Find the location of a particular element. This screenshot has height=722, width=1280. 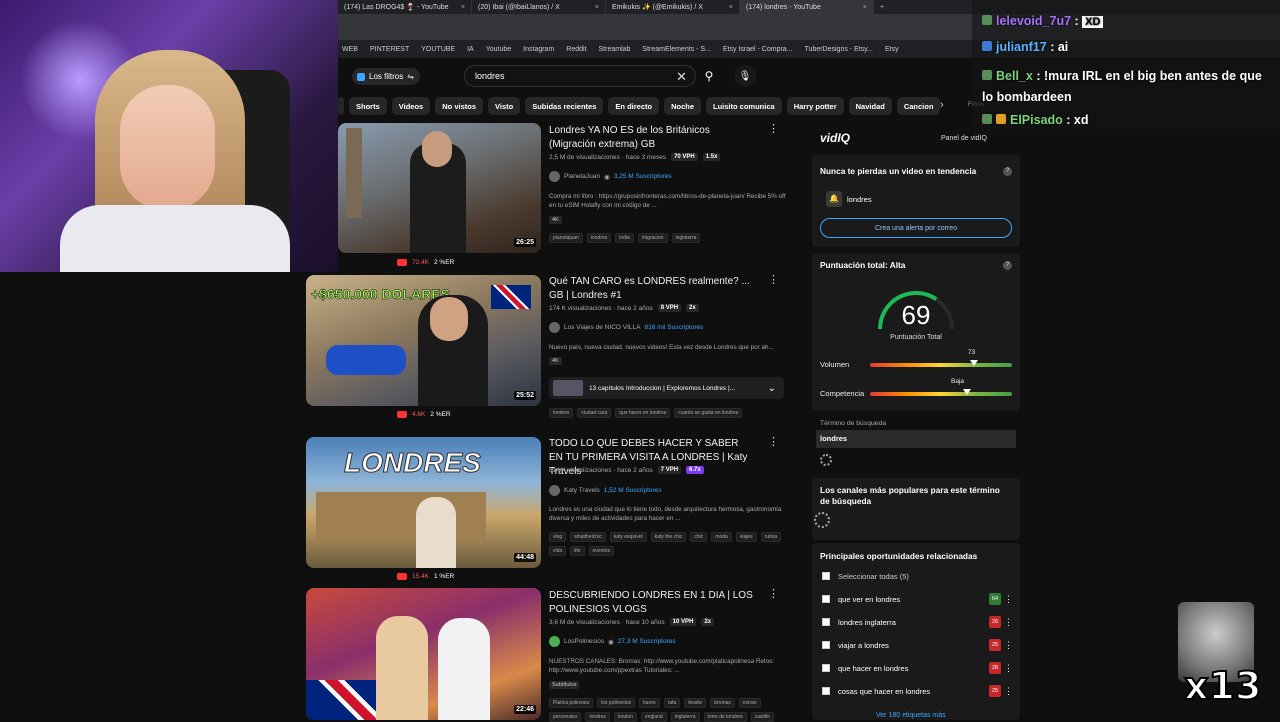

channel-name: PlanetaJuan is located at coordinates (582, 176).